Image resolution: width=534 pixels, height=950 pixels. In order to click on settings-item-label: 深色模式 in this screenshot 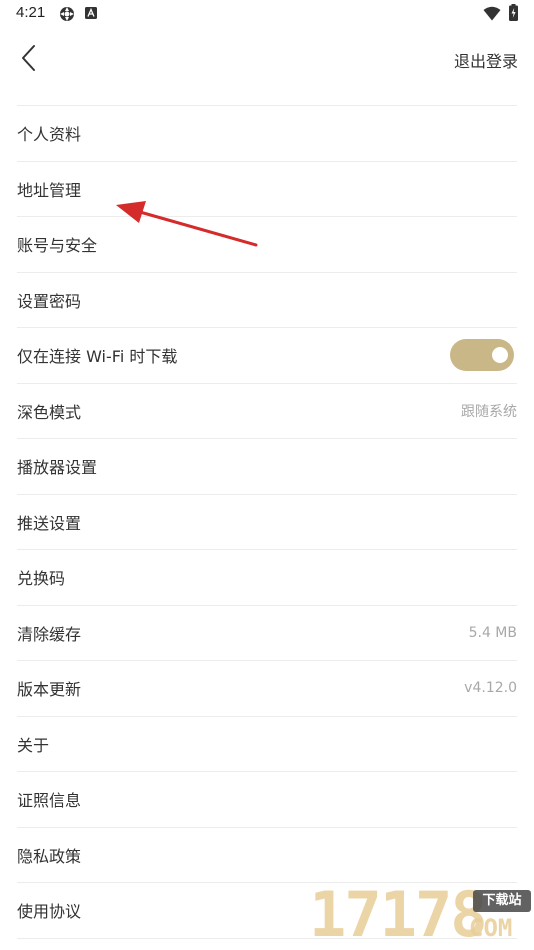, I will do `click(49, 412)`.